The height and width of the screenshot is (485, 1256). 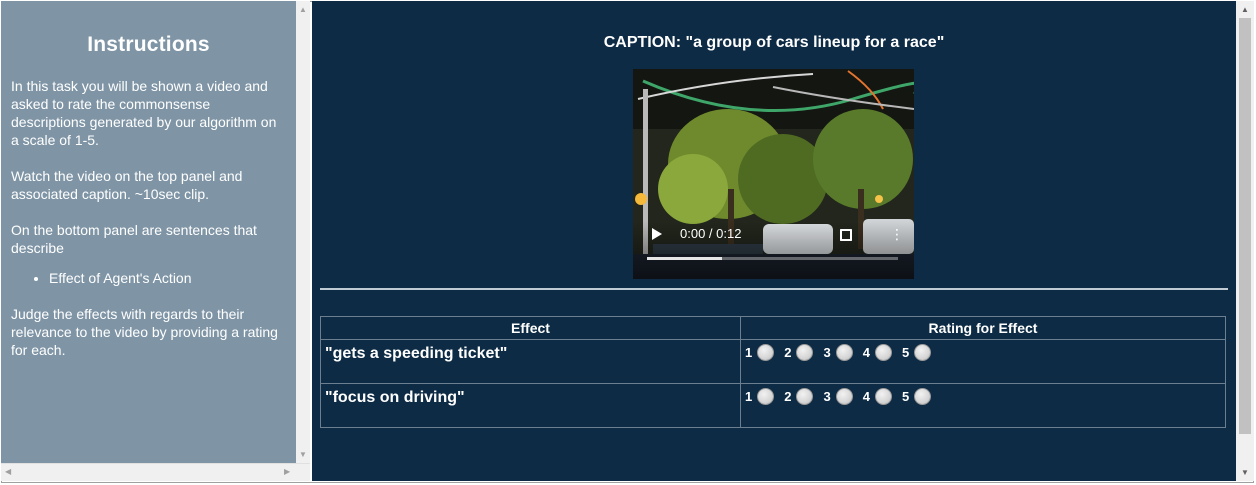 I want to click on play-icon, so click(x=657, y=234).